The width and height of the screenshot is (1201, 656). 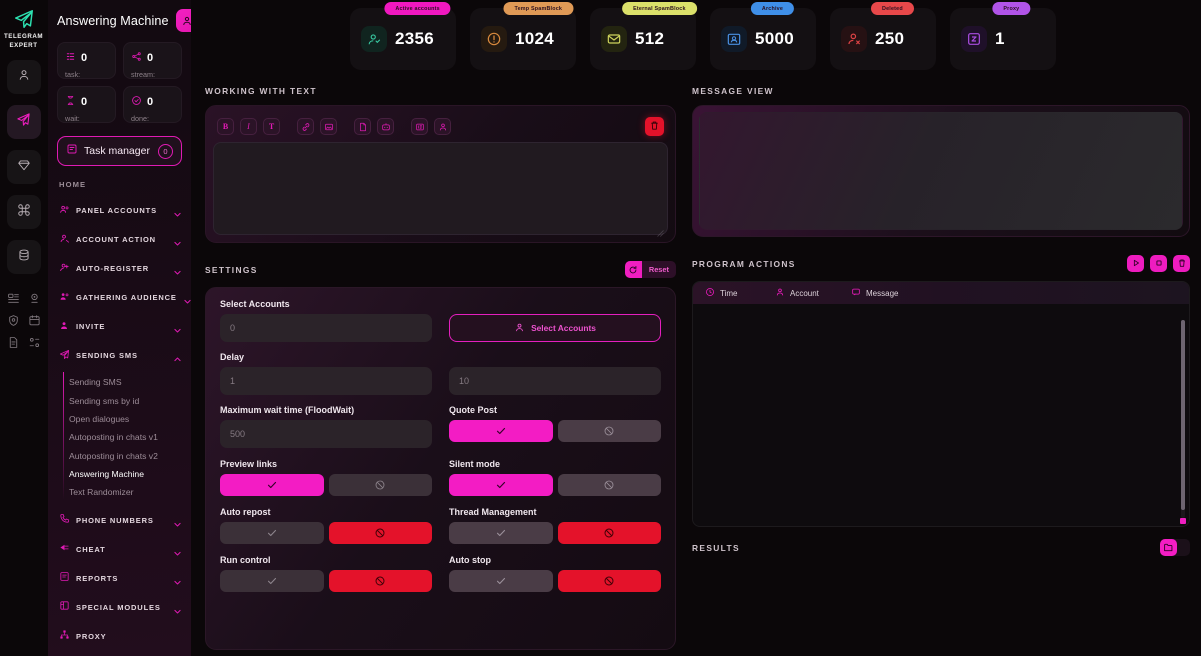 What do you see at coordinates (326, 434) in the screenshot?
I see `floodwait-input: 500` at bounding box center [326, 434].